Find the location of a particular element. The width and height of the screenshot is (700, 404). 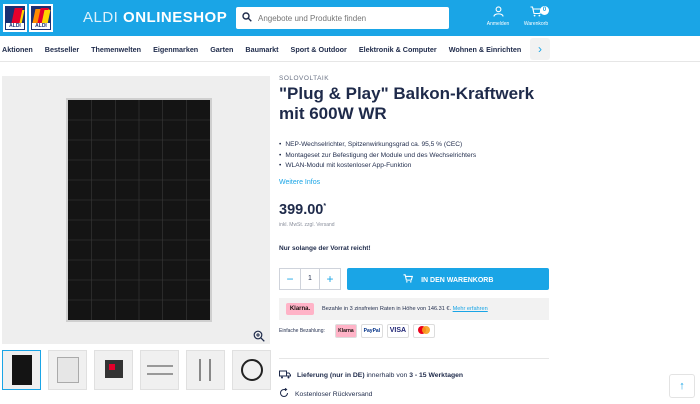

logo-group: ALDI ALDI is located at coordinates (26, 18).